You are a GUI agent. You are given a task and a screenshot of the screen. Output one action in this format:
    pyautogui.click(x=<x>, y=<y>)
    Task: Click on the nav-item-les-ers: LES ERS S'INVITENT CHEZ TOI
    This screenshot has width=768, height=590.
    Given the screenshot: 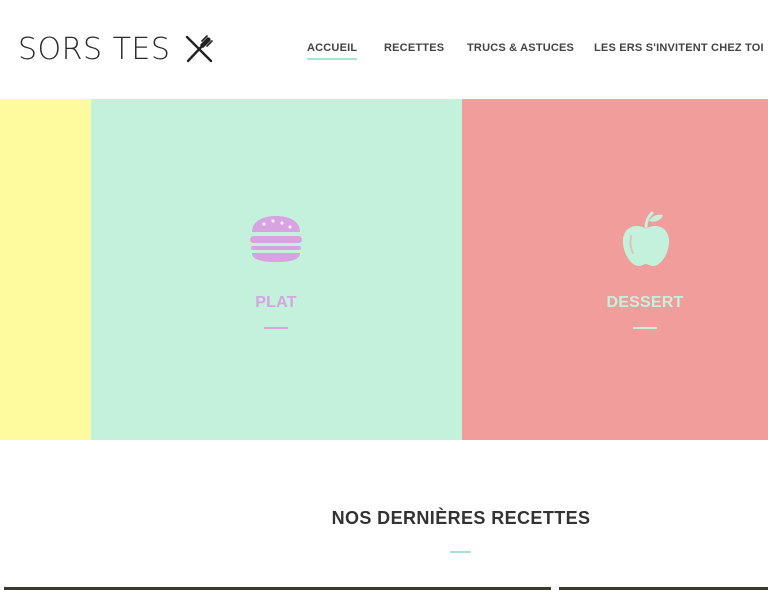 What is the action you would take?
    pyautogui.click(x=679, y=48)
    